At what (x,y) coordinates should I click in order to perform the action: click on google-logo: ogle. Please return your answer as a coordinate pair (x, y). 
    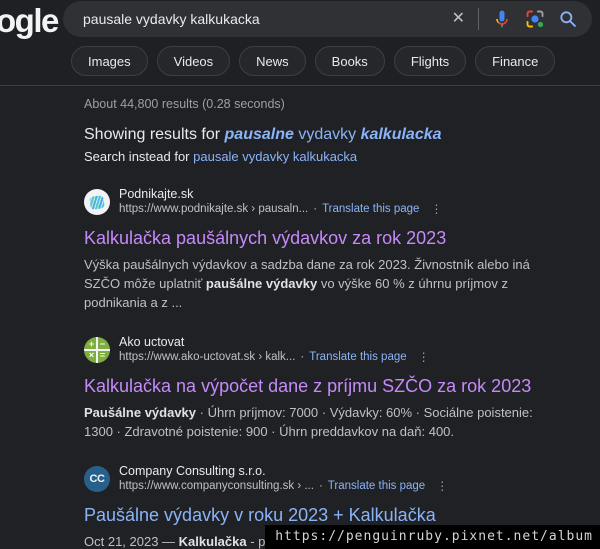
    Looking at the image, I should click on (29, 21).